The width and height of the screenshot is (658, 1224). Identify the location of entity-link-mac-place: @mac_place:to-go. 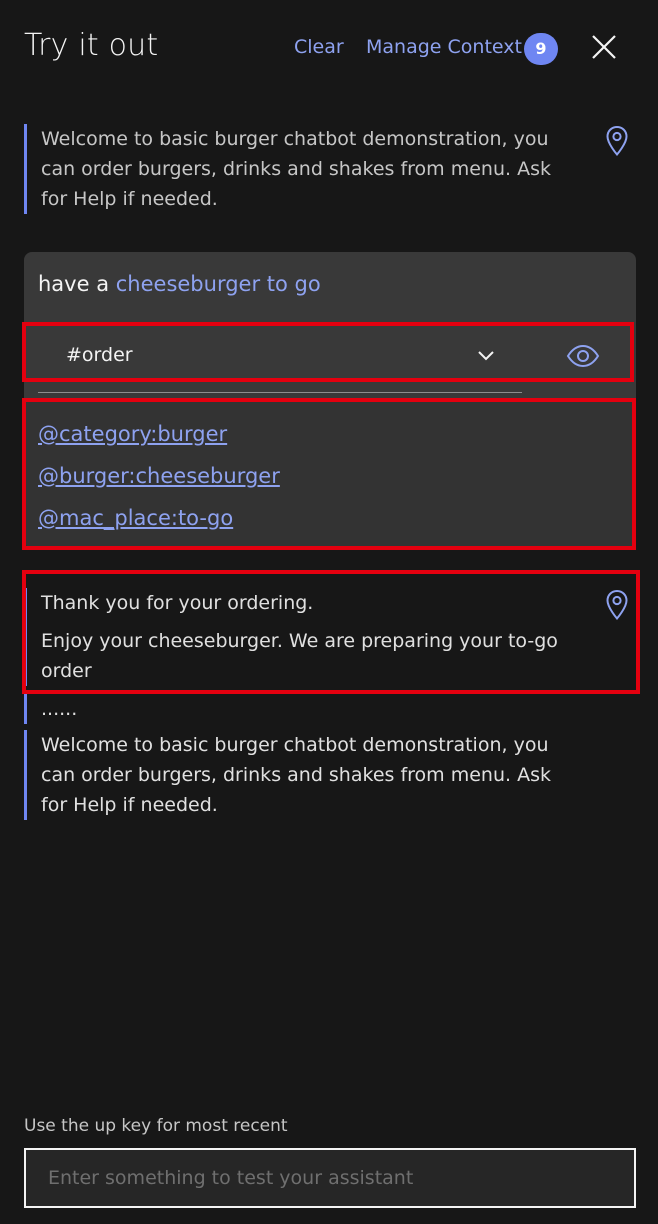
(135, 518).